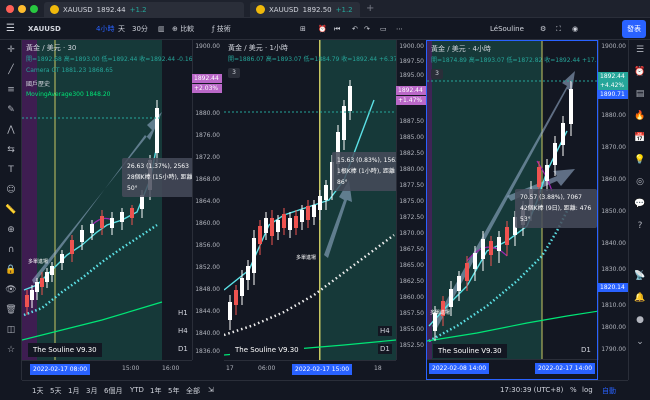  Describe the element at coordinates (411, 329) in the screenshot. I see `price-tick: 1855.00` at that location.